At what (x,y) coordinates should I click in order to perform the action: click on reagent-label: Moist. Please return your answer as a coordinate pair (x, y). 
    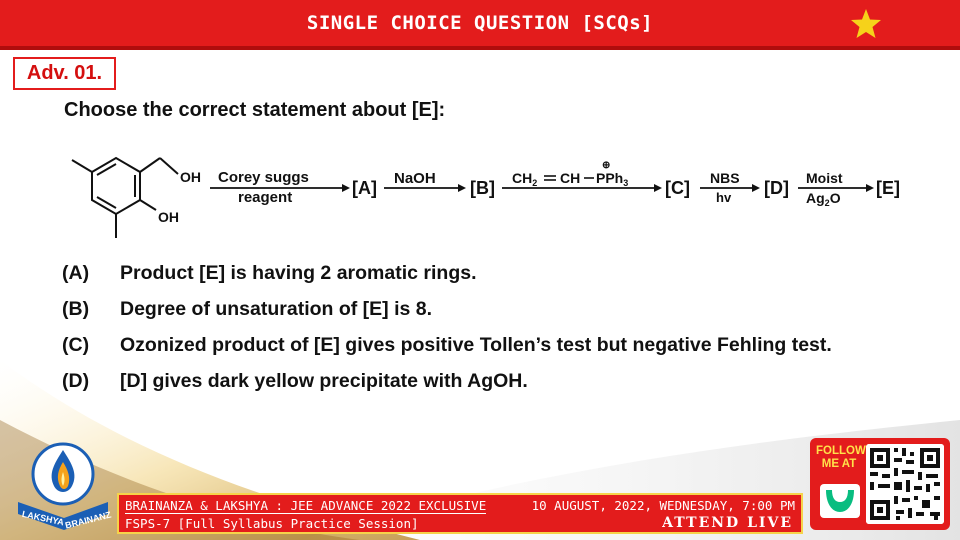
    Looking at the image, I should click on (824, 178).